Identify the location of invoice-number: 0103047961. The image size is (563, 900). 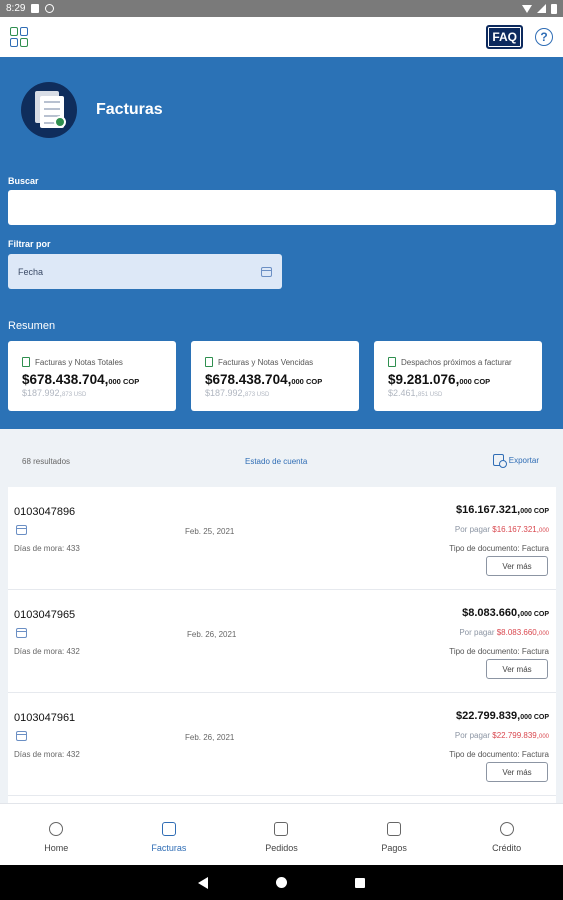
(45, 718).